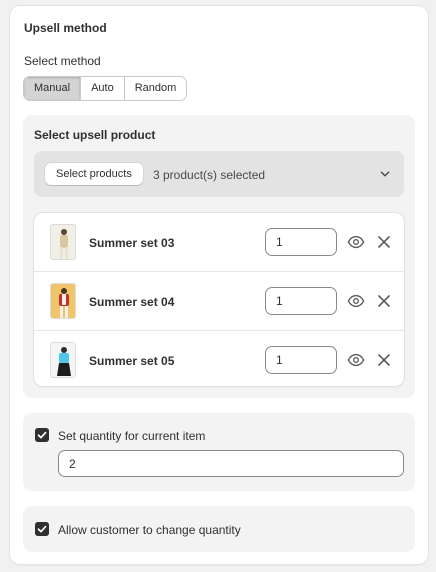  I want to click on set-quantity-panel: Set quantity for current item, so click(219, 452).